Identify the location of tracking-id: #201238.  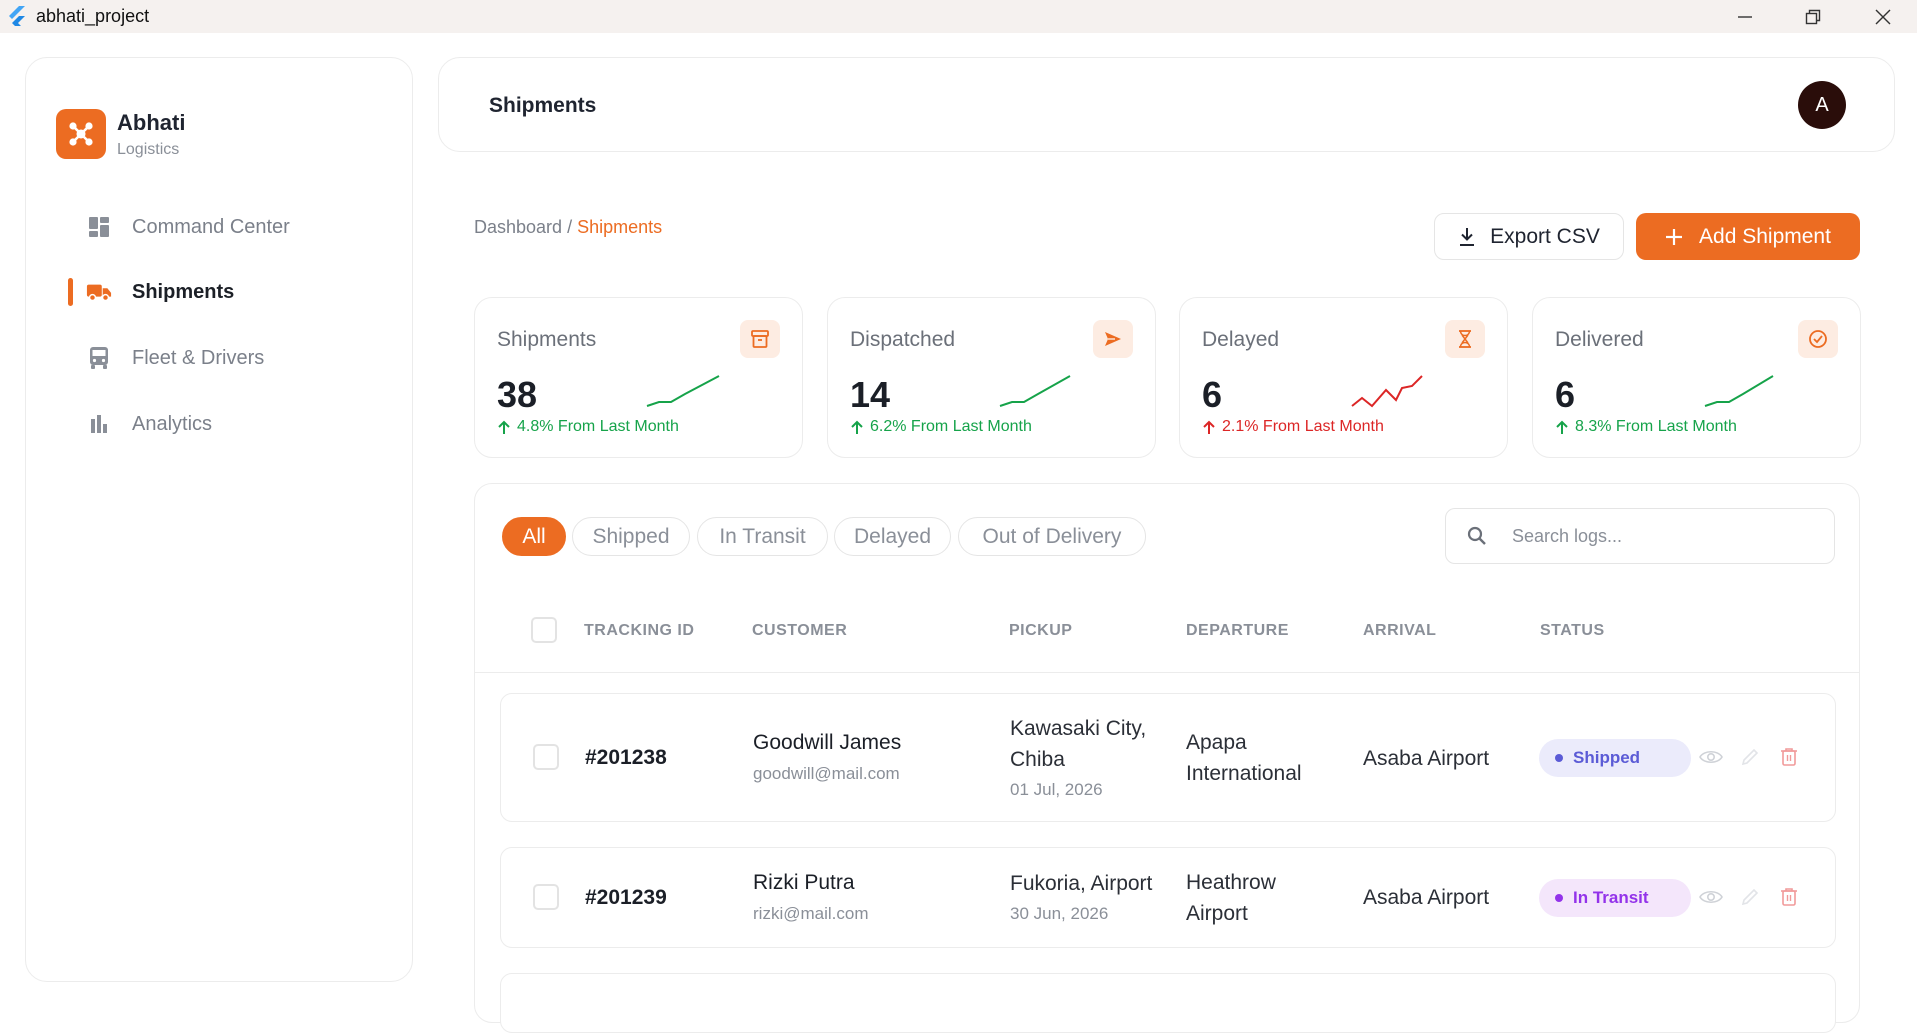
(626, 758).